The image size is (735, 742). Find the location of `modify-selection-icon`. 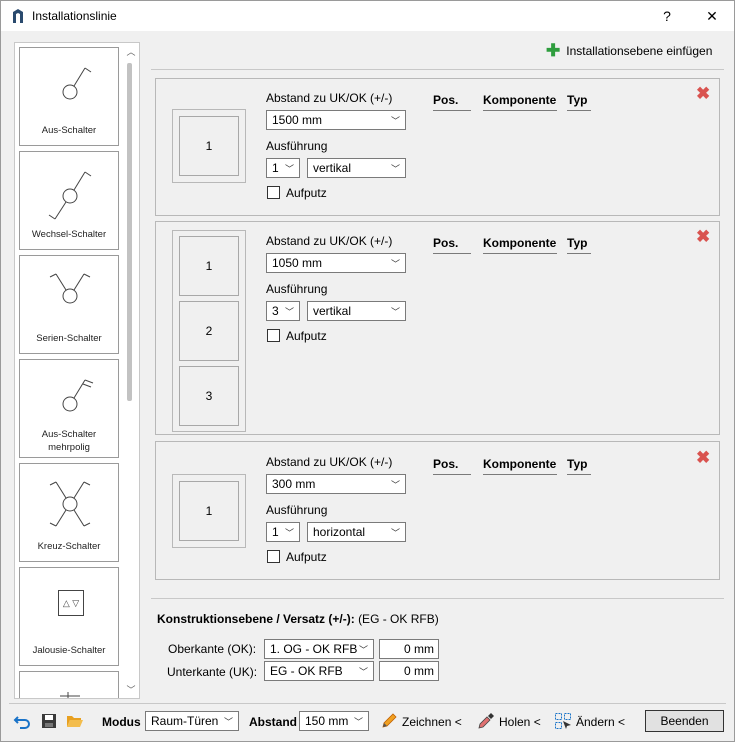

modify-selection-icon is located at coordinates (563, 721).